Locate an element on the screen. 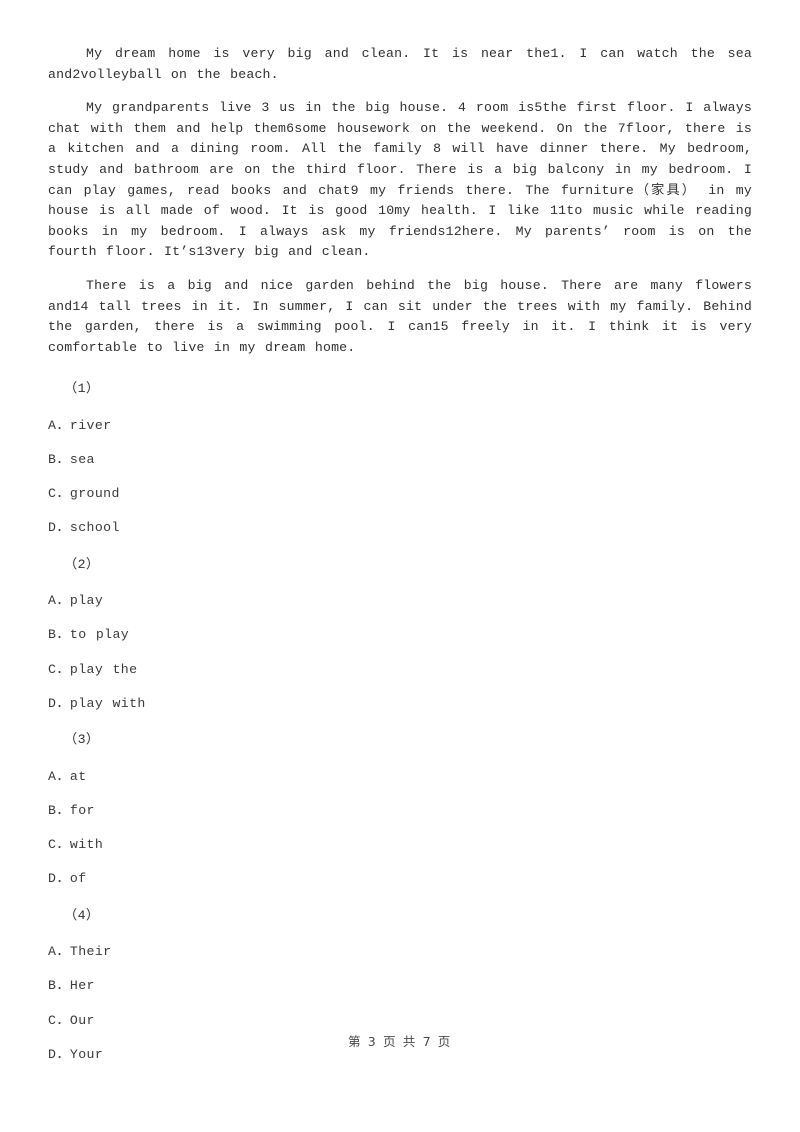 Image resolution: width=800 pixels, height=1132 pixels. option-a: A．at is located at coordinates (400, 777).